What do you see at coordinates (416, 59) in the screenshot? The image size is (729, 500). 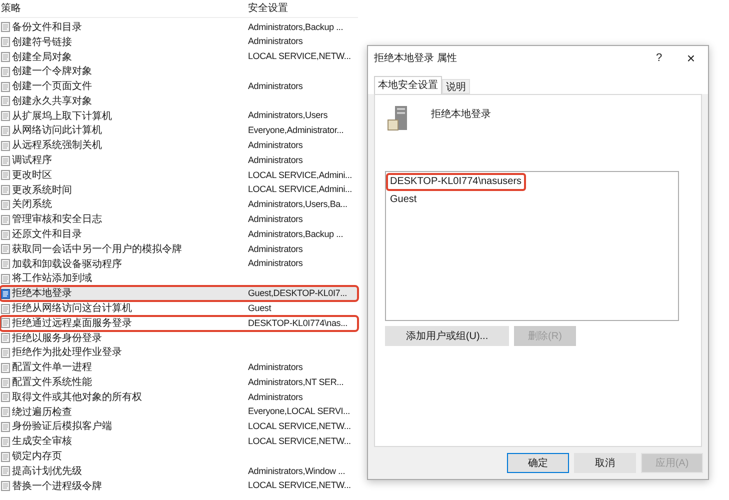 I see `dialog-title: 拒绝本地登录 属性` at bounding box center [416, 59].